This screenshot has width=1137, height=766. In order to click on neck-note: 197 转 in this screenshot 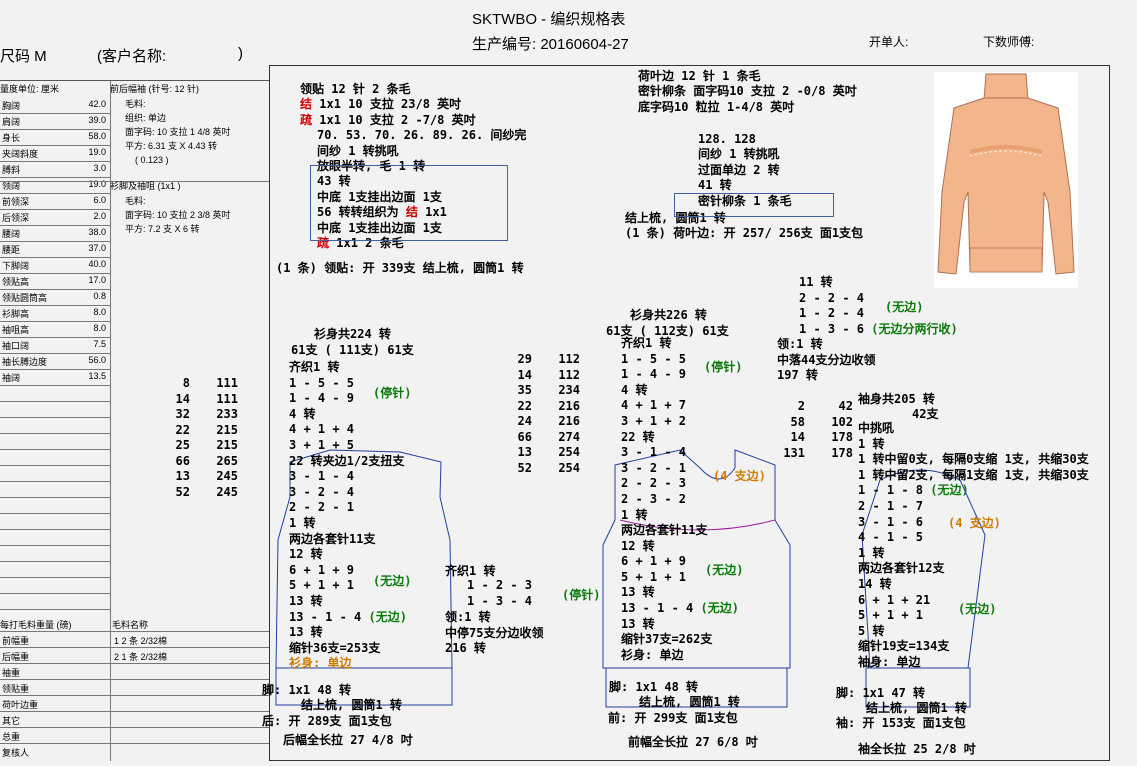, I will do `click(797, 375)`.